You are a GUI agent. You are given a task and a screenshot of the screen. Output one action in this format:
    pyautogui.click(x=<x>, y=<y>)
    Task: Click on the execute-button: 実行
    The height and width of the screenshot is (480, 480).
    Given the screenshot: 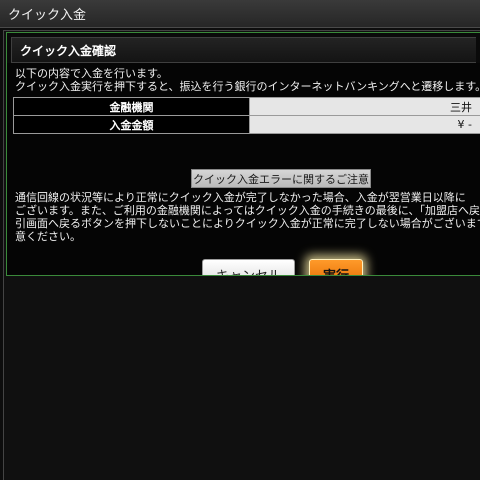 What is the action you would take?
    pyautogui.click(x=336, y=267)
    